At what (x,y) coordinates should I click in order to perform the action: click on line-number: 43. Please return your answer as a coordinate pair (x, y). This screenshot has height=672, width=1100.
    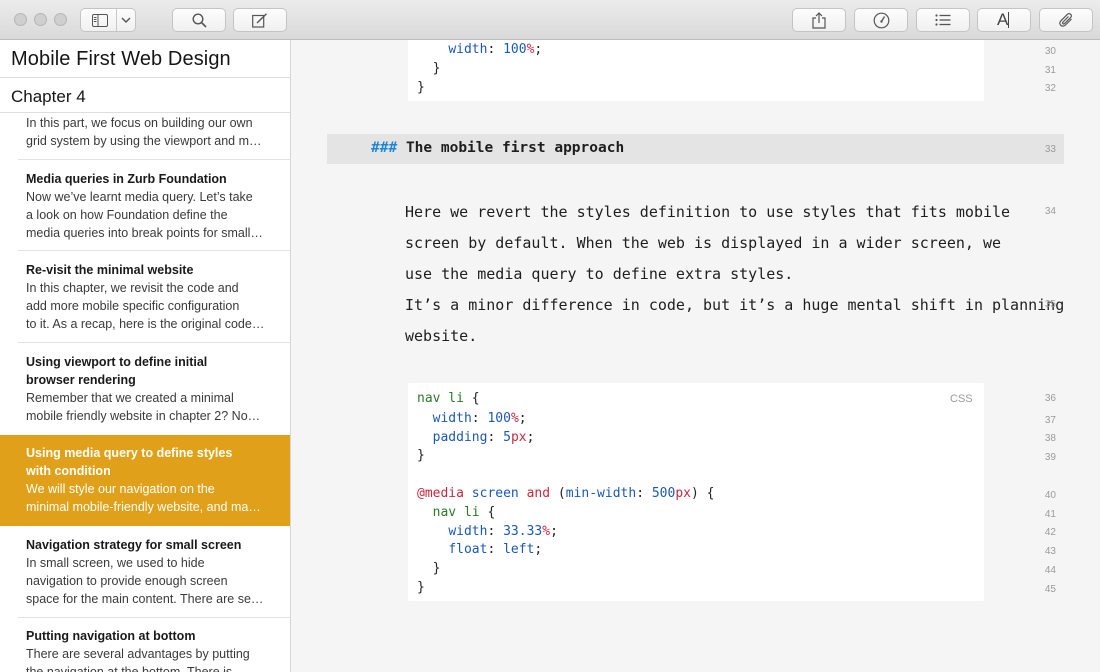
    Looking at the image, I should click on (1050, 551).